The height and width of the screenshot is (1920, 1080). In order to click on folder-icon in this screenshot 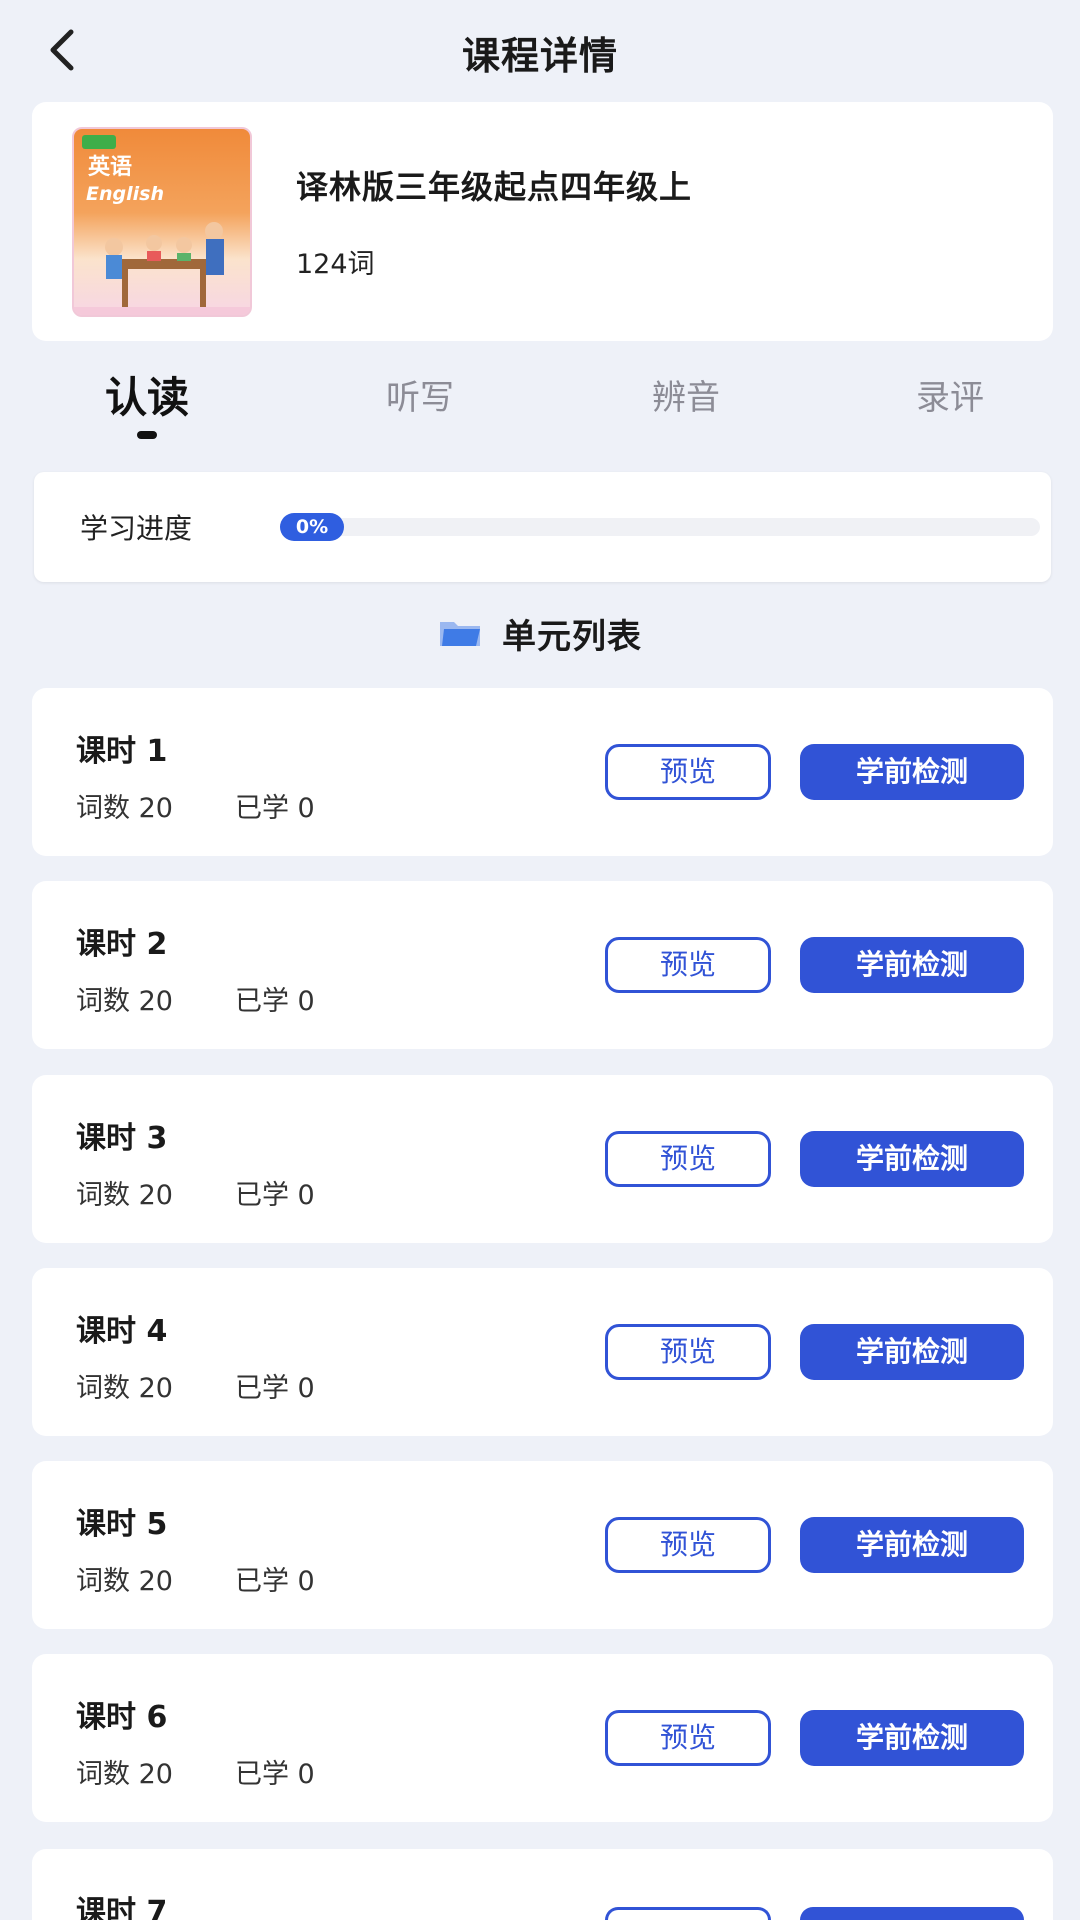, I will do `click(460, 634)`.